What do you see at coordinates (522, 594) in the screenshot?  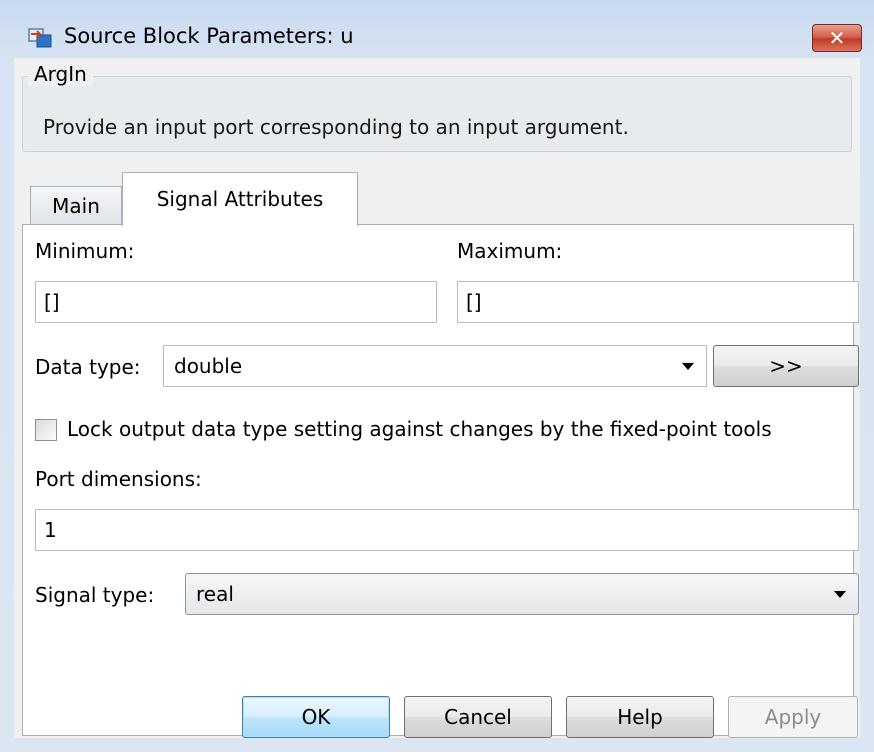 I see `signal-type-select: real` at bounding box center [522, 594].